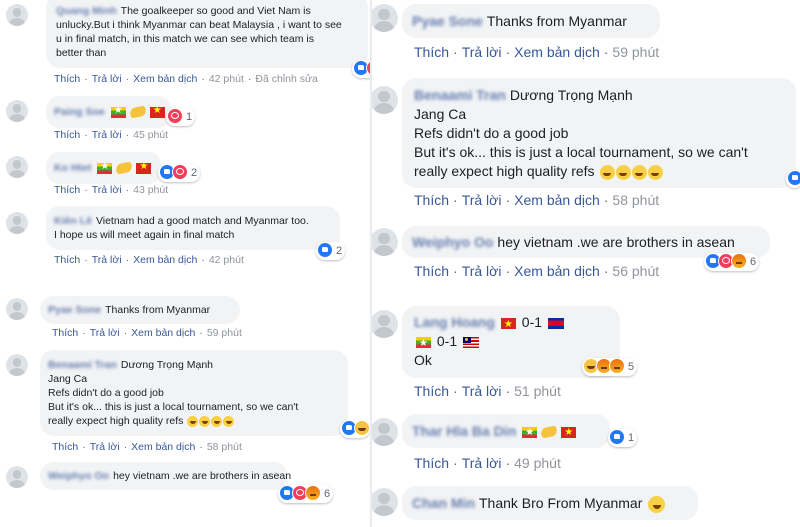  Describe the element at coordinates (72, 168) in the screenshot. I see `comment-author: Ko Htet` at that location.